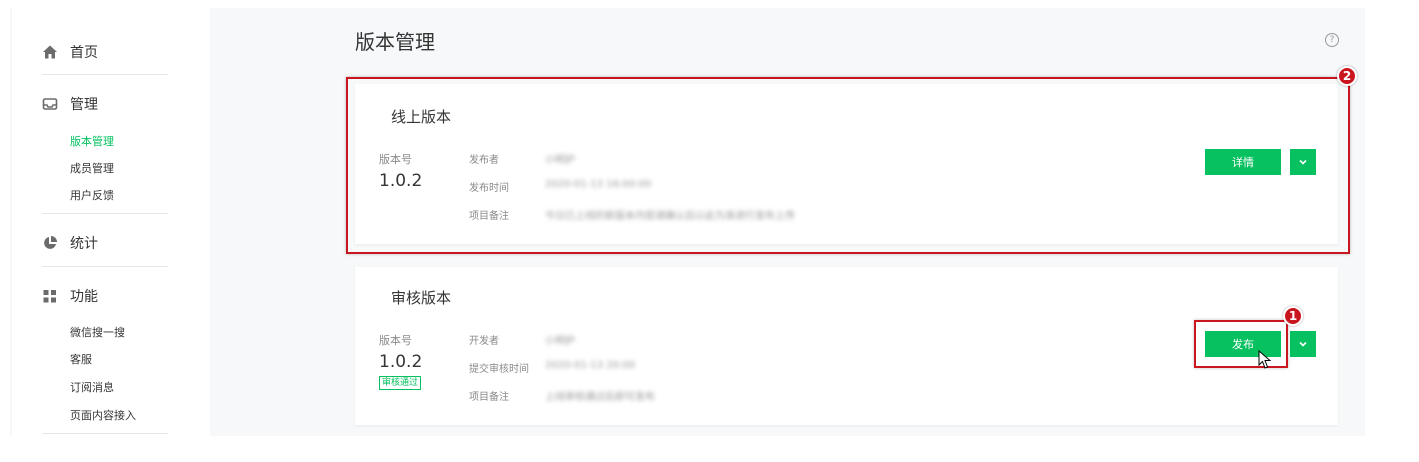 The height and width of the screenshot is (462, 1419). I want to click on inbox-icon, so click(50, 104).